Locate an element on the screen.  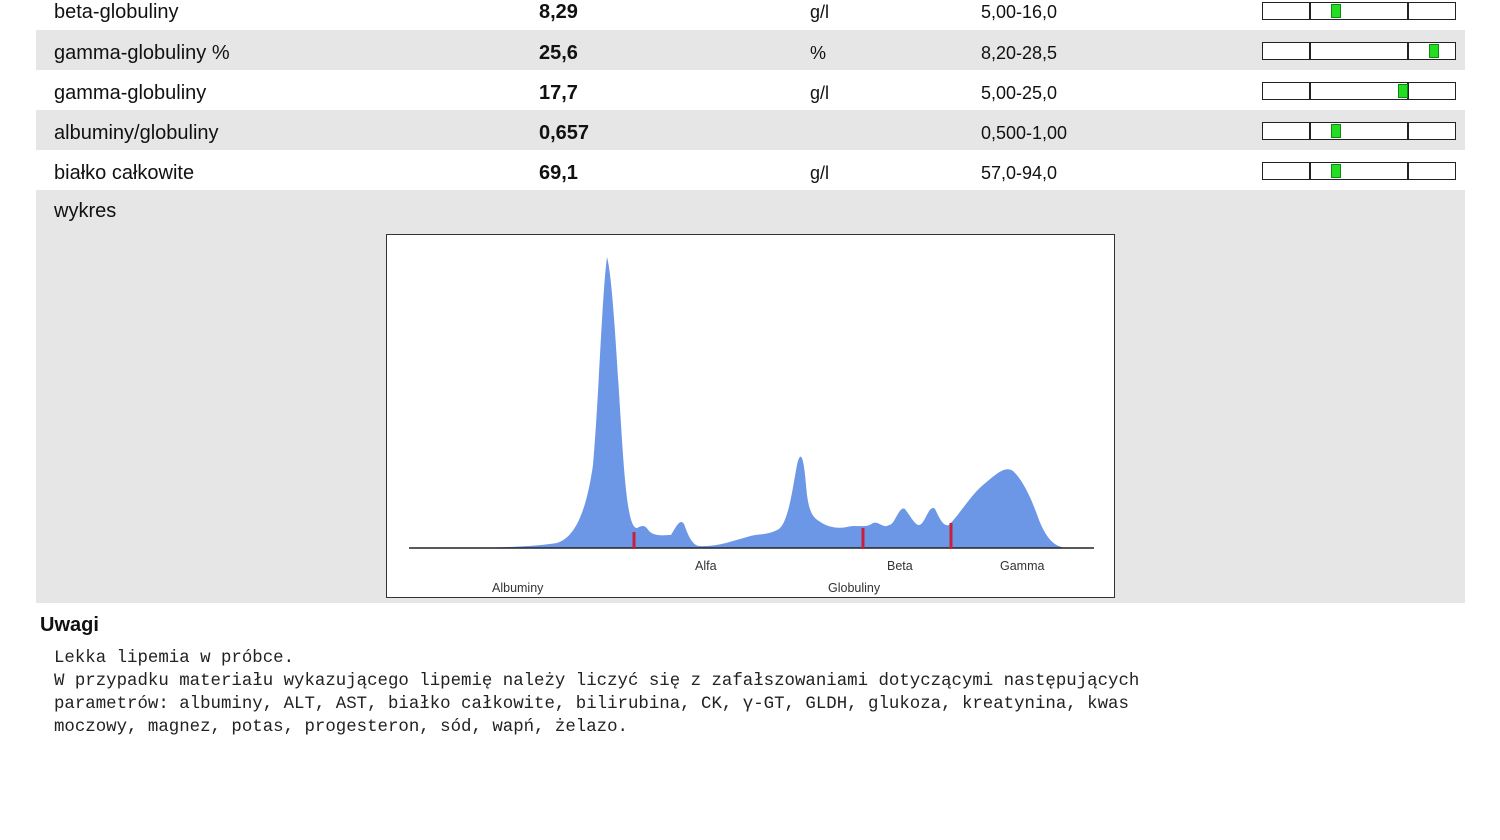
reference-range: 5,00-25,0 is located at coordinates (1019, 93).